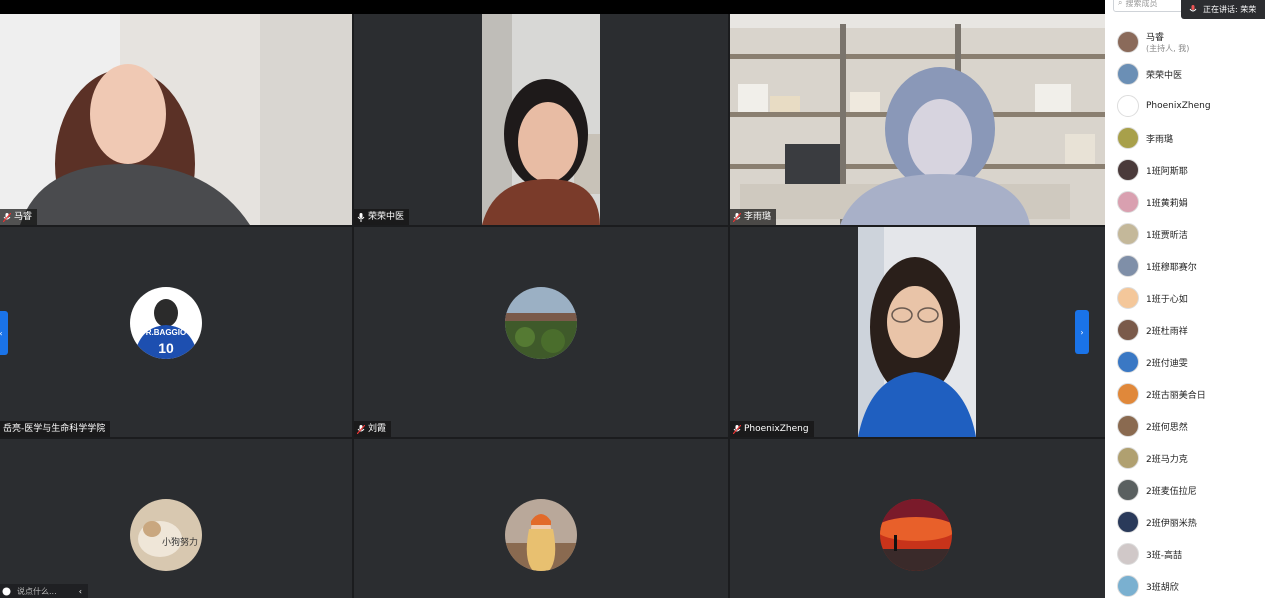 Image resolution: width=1265 pixels, height=598 pixels. Describe the element at coordinates (1193, 8) in the screenshot. I see `speaker-mic-icon` at that location.